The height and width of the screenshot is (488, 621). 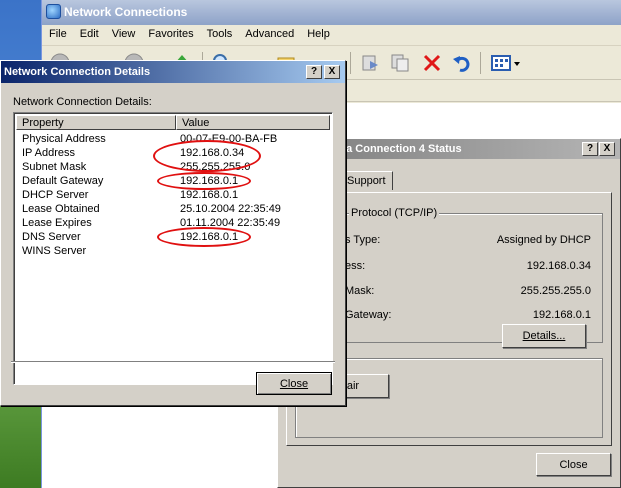 What do you see at coordinates (400, 63) in the screenshot?
I see `copy-to-icon` at bounding box center [400, 63].